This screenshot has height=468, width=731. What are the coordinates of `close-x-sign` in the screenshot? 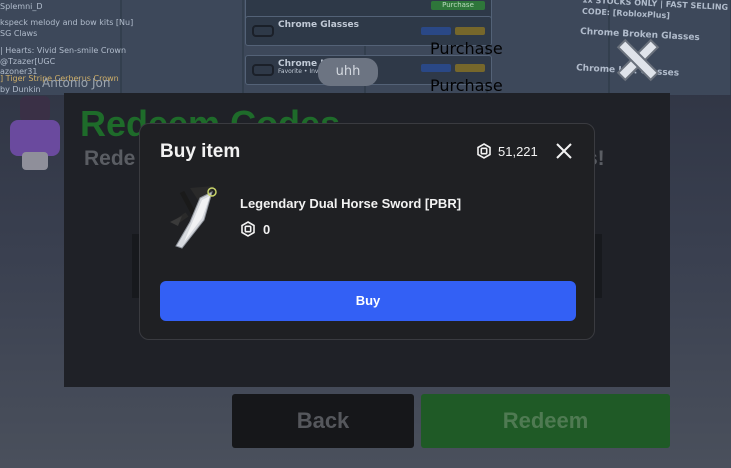 It's located at (638, 60).